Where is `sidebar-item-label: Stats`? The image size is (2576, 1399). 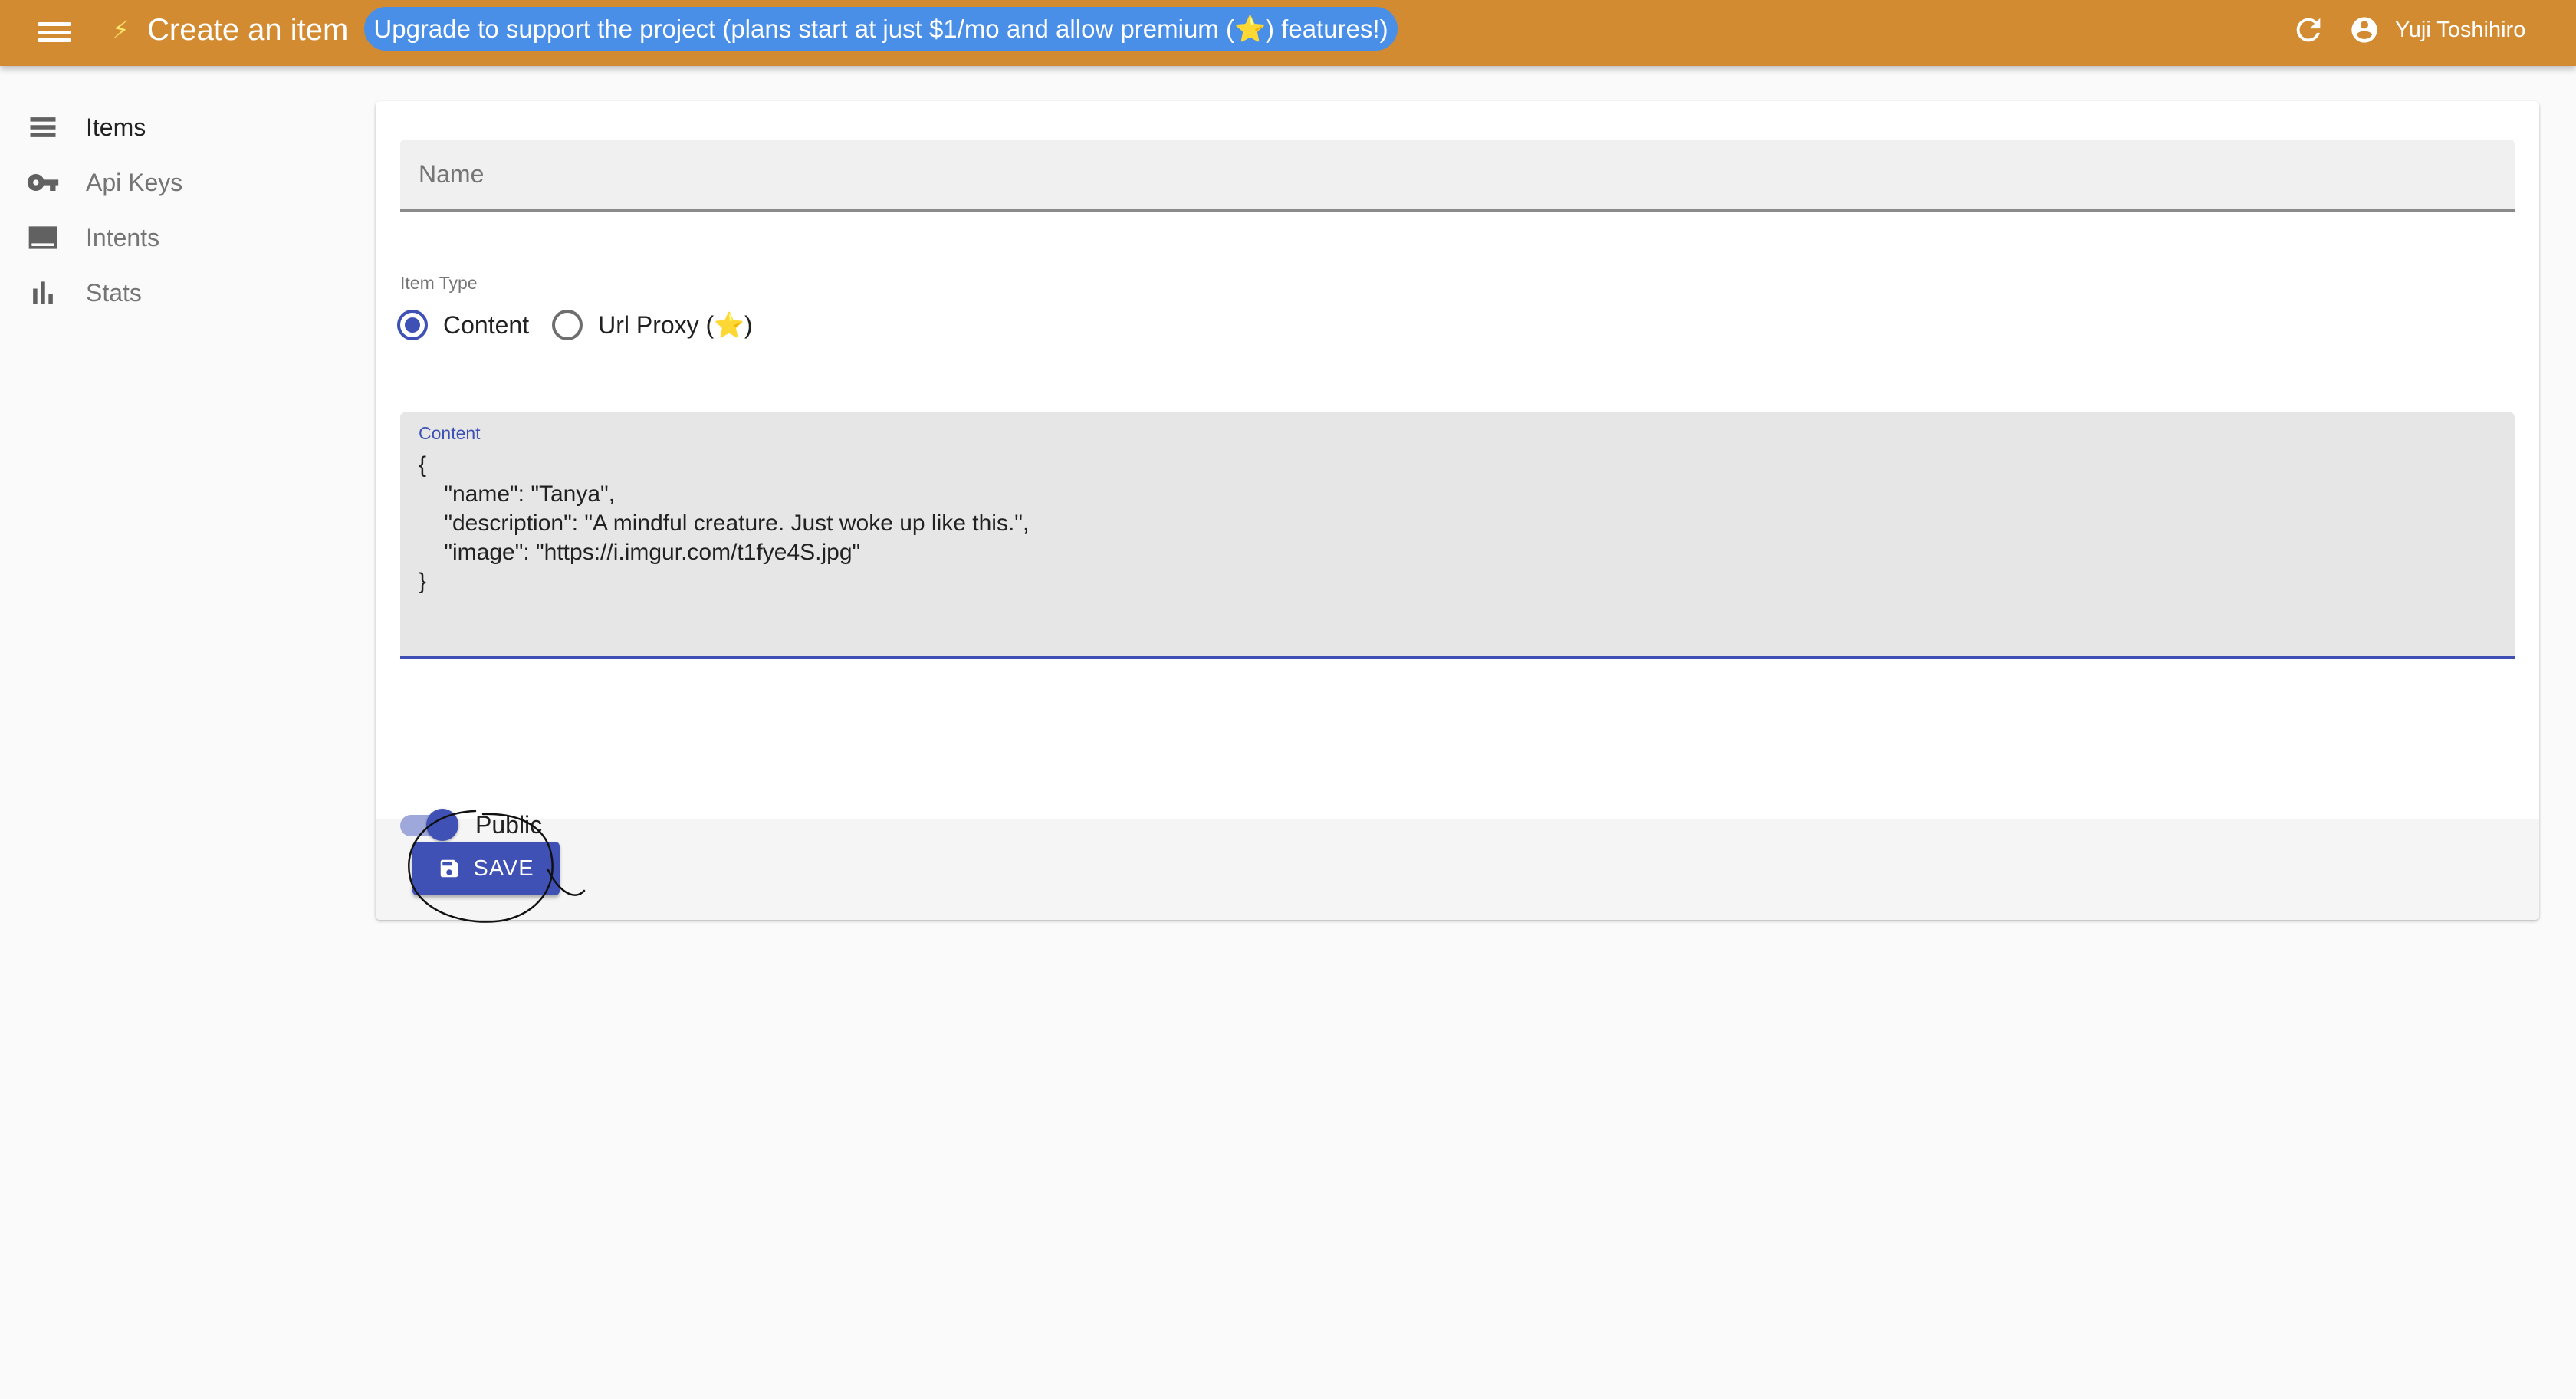 sidebar-item-label: Stats is located at coordinates (114, 292).